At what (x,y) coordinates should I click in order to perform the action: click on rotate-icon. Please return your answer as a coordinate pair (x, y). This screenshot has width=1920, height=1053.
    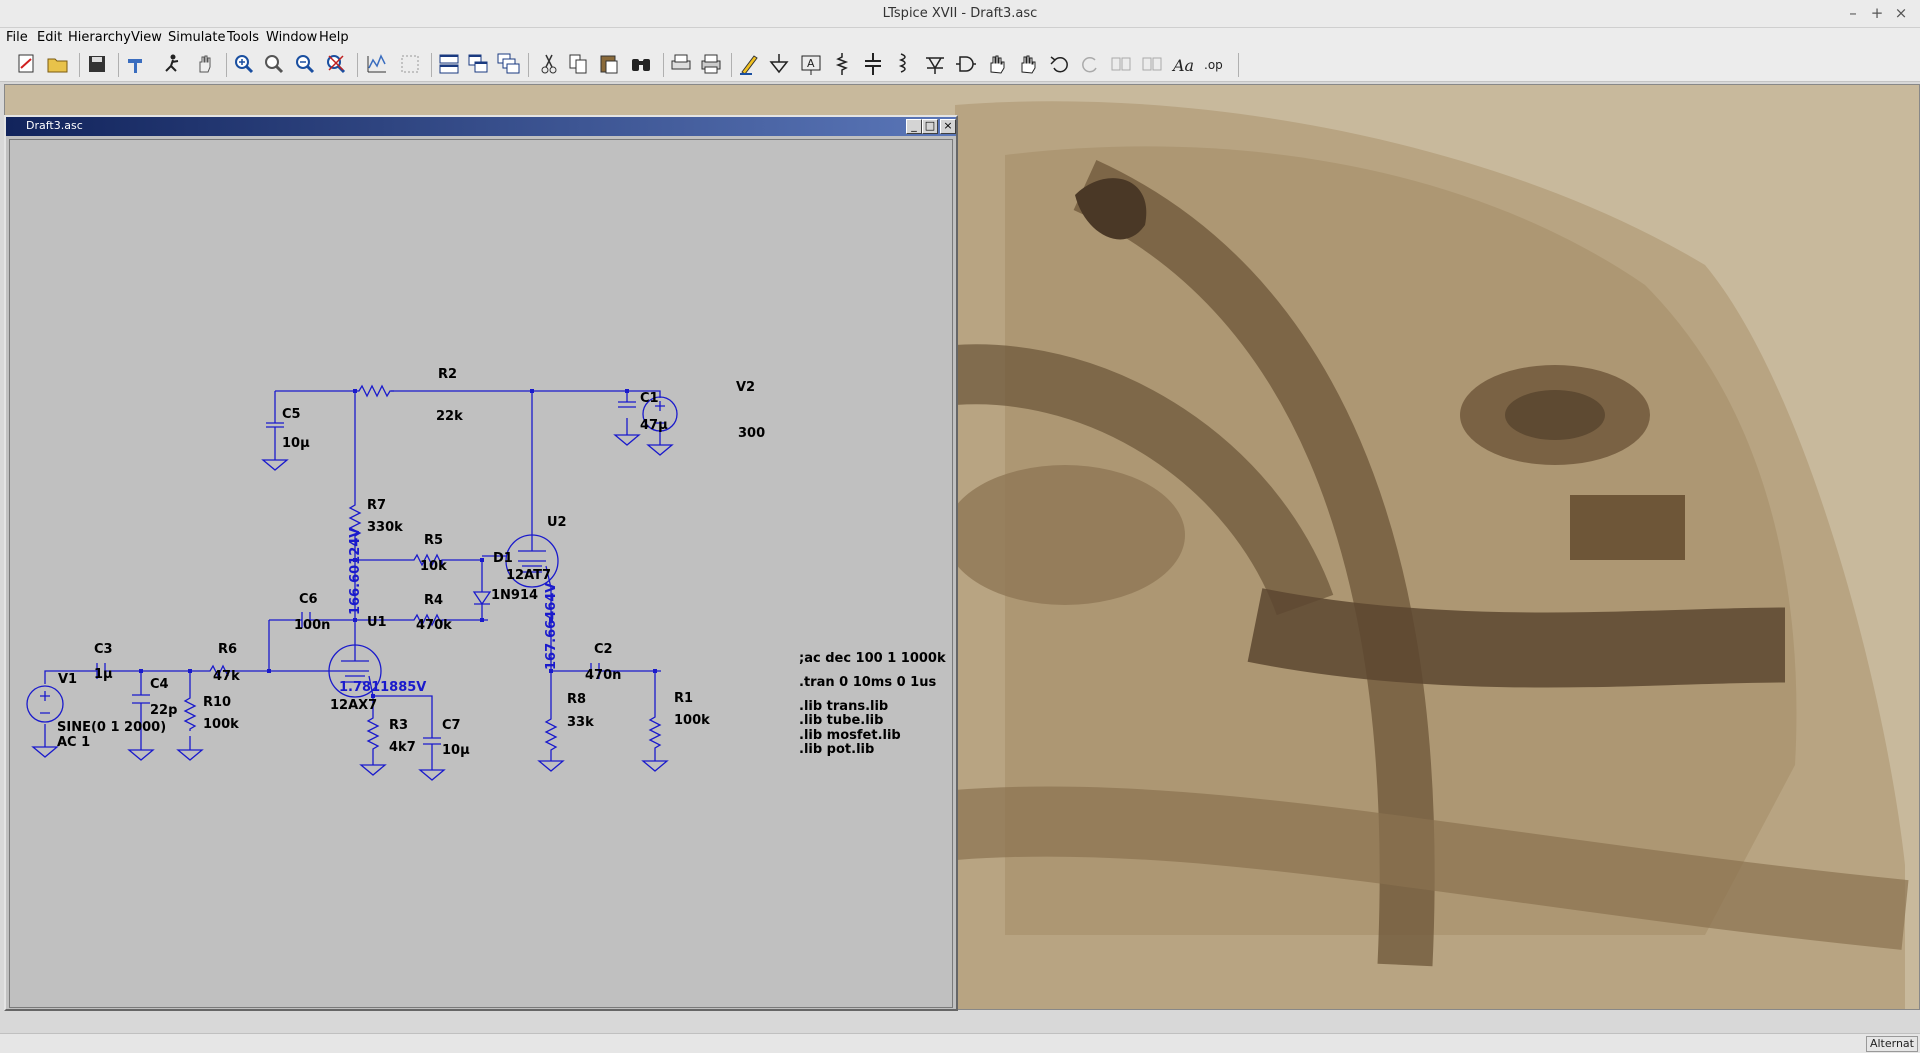
    Looking at the image, I should click on (1121, 64).